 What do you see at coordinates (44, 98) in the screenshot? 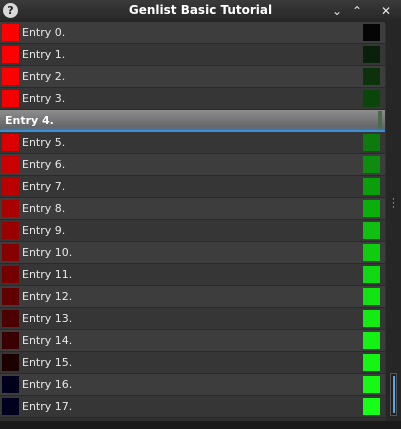
I see `list-item-label: Entry 3.` at bounding box center [44, 98].